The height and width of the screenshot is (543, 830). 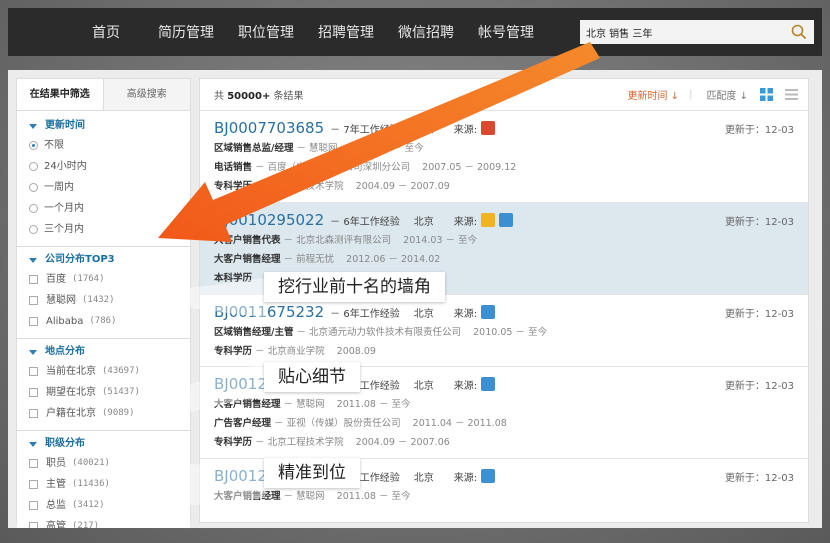 What do you see at coordinates (312, 473) in the screenshot?
I see `callout-precise: 精准到位` at bounding box center [312, 473].